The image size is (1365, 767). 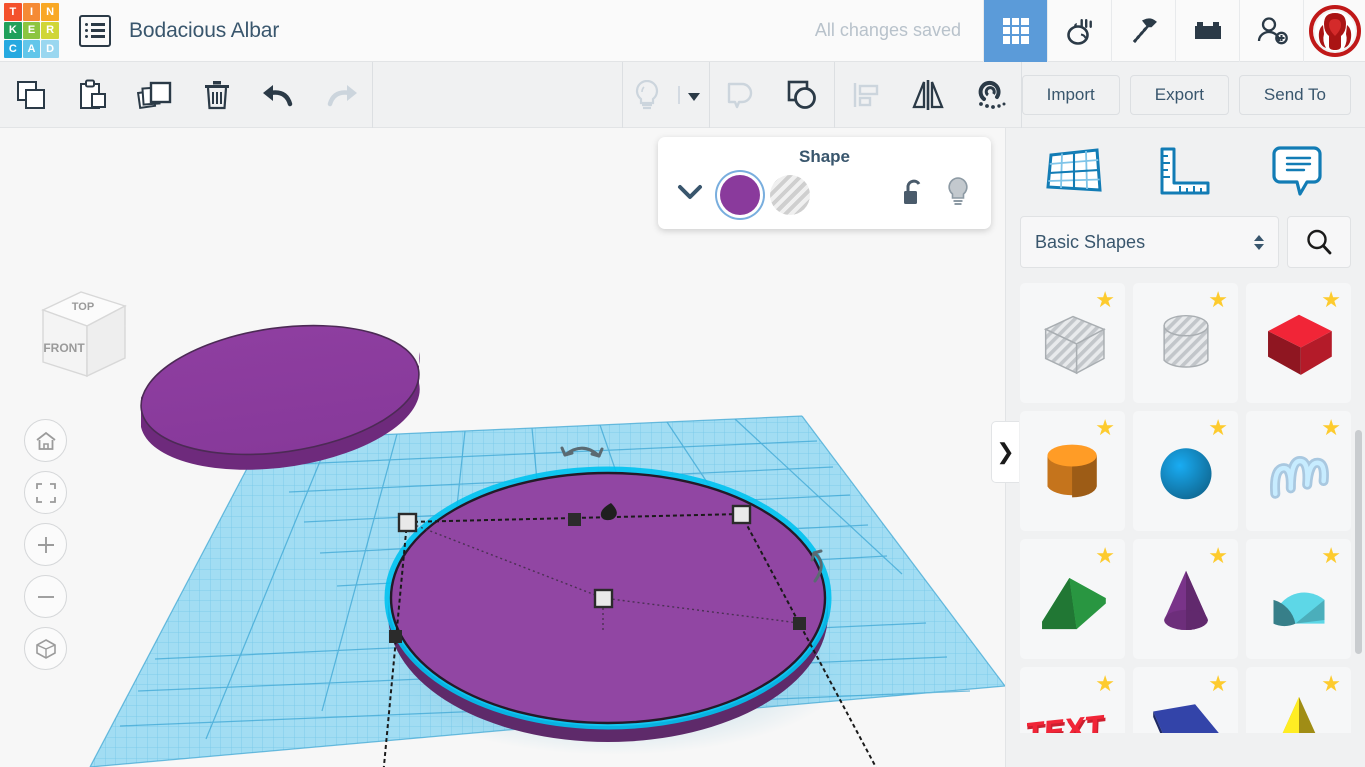 I want to click on copy-button, so click(x=31, y=95).